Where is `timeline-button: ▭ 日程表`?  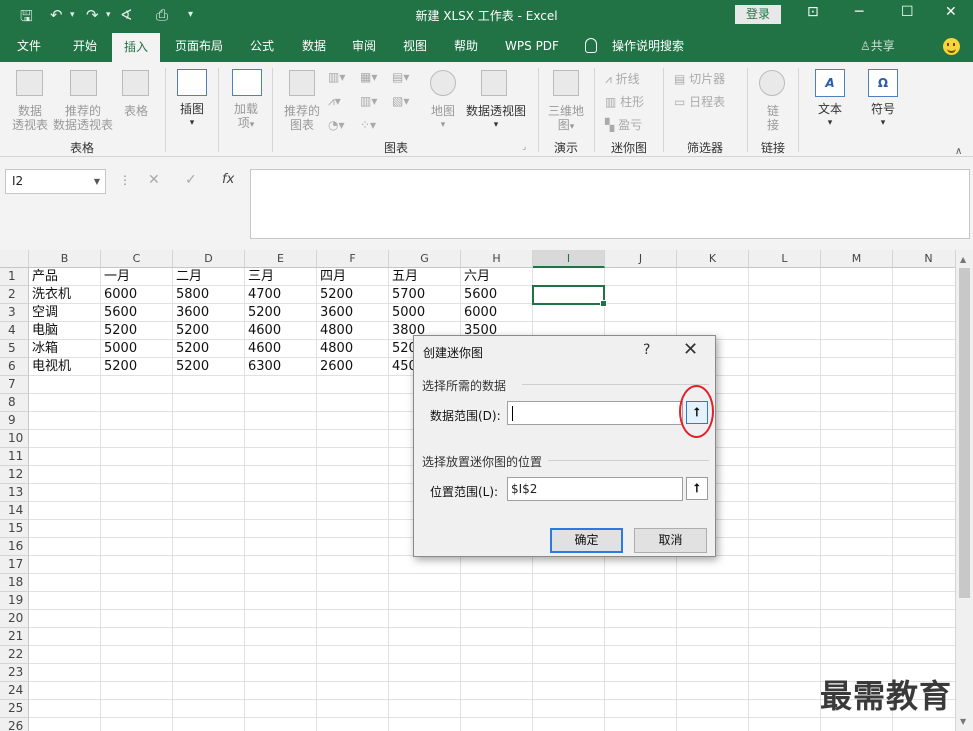 timeline-button: ▭ 日程表 is located at coordinates (699, 101).